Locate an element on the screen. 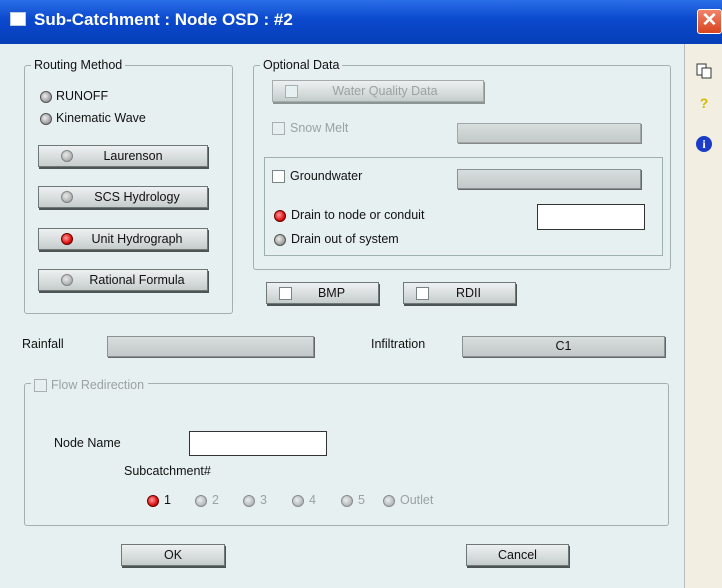 This screenshot has width=722, height=588. routing-method-legend: Routing Method is located at coordinates (78, 65).